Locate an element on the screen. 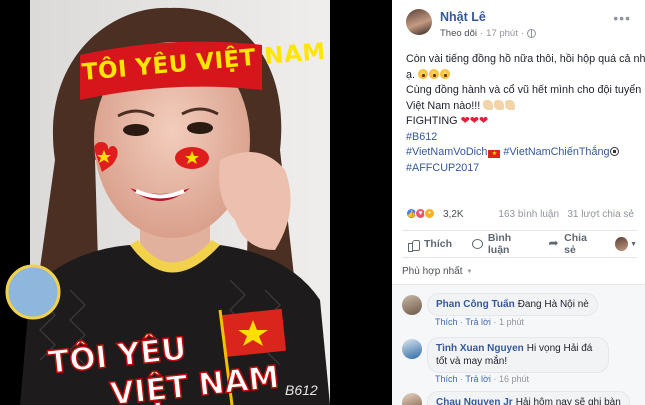 Image resolution: width=645 pixels, height=405 pixels. like-button: Thích is located at coordinates (430, 244).